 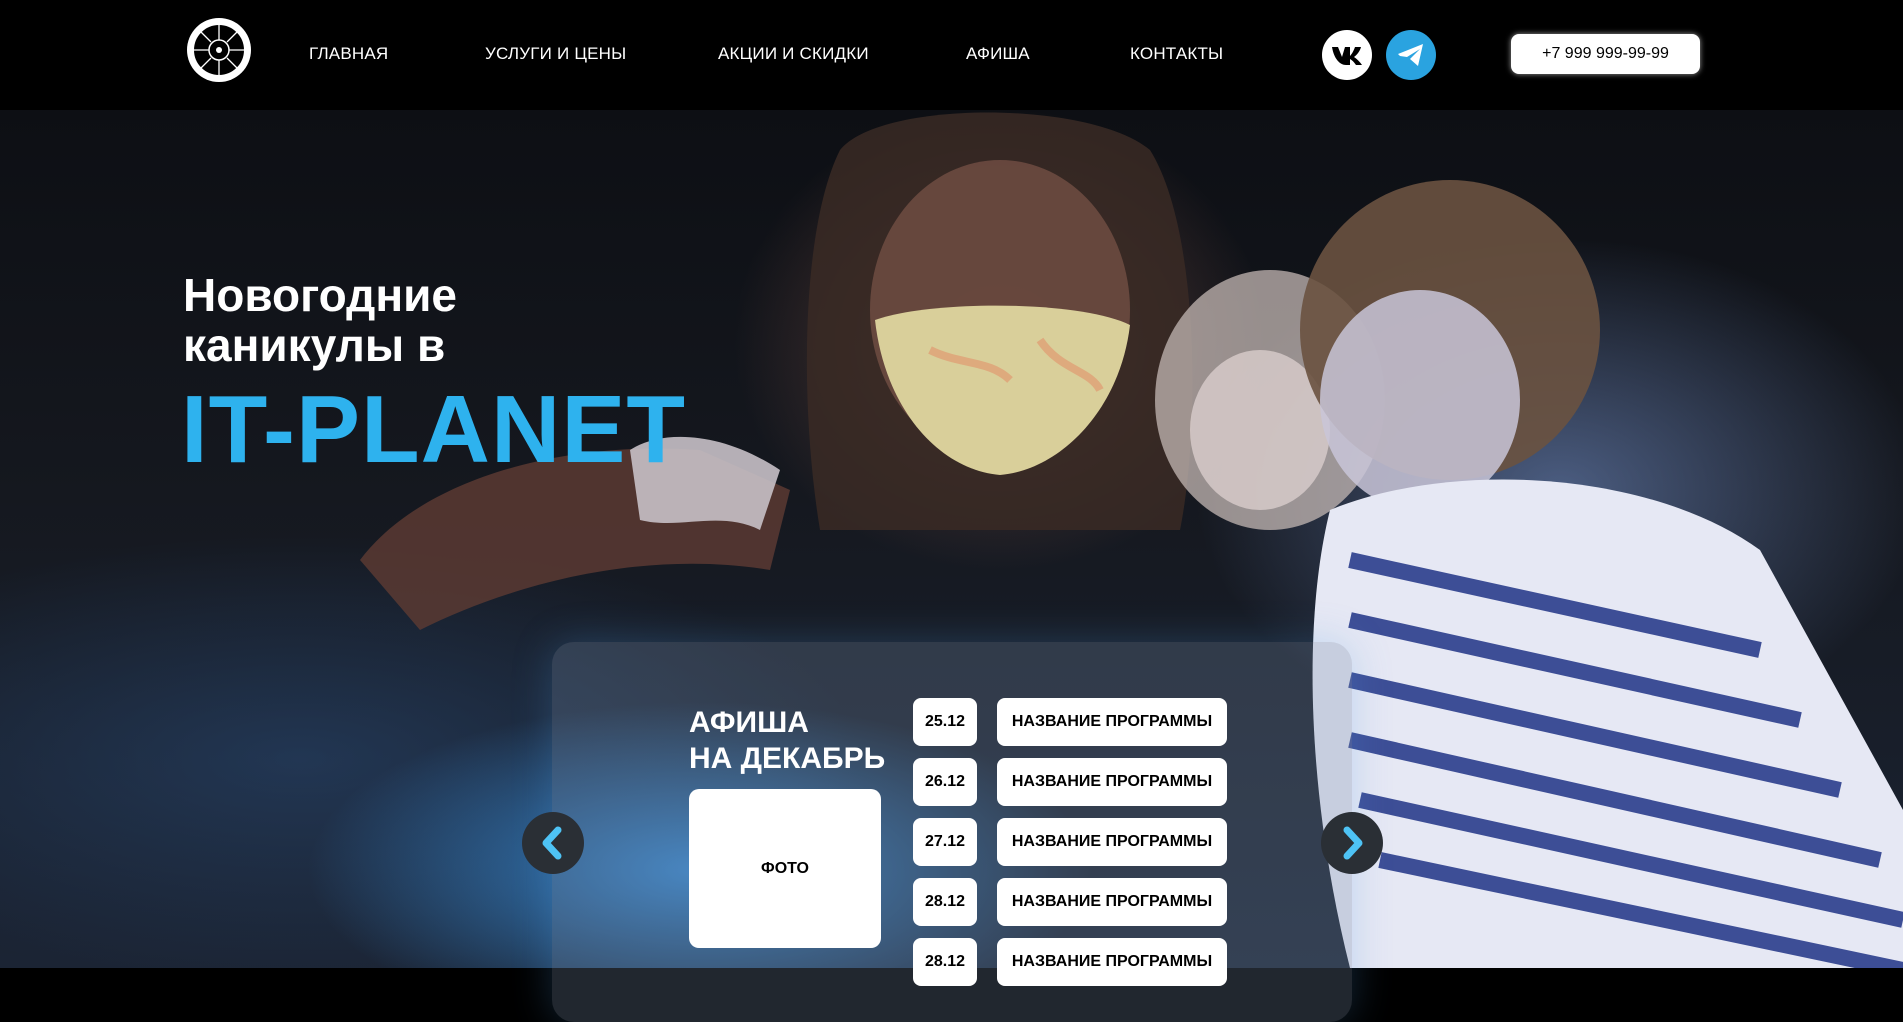 What do you see at coordinates (998, 54) in the screenshot?
I see `nav-item-afisha: АФИША` at bounding box center [998, 54].